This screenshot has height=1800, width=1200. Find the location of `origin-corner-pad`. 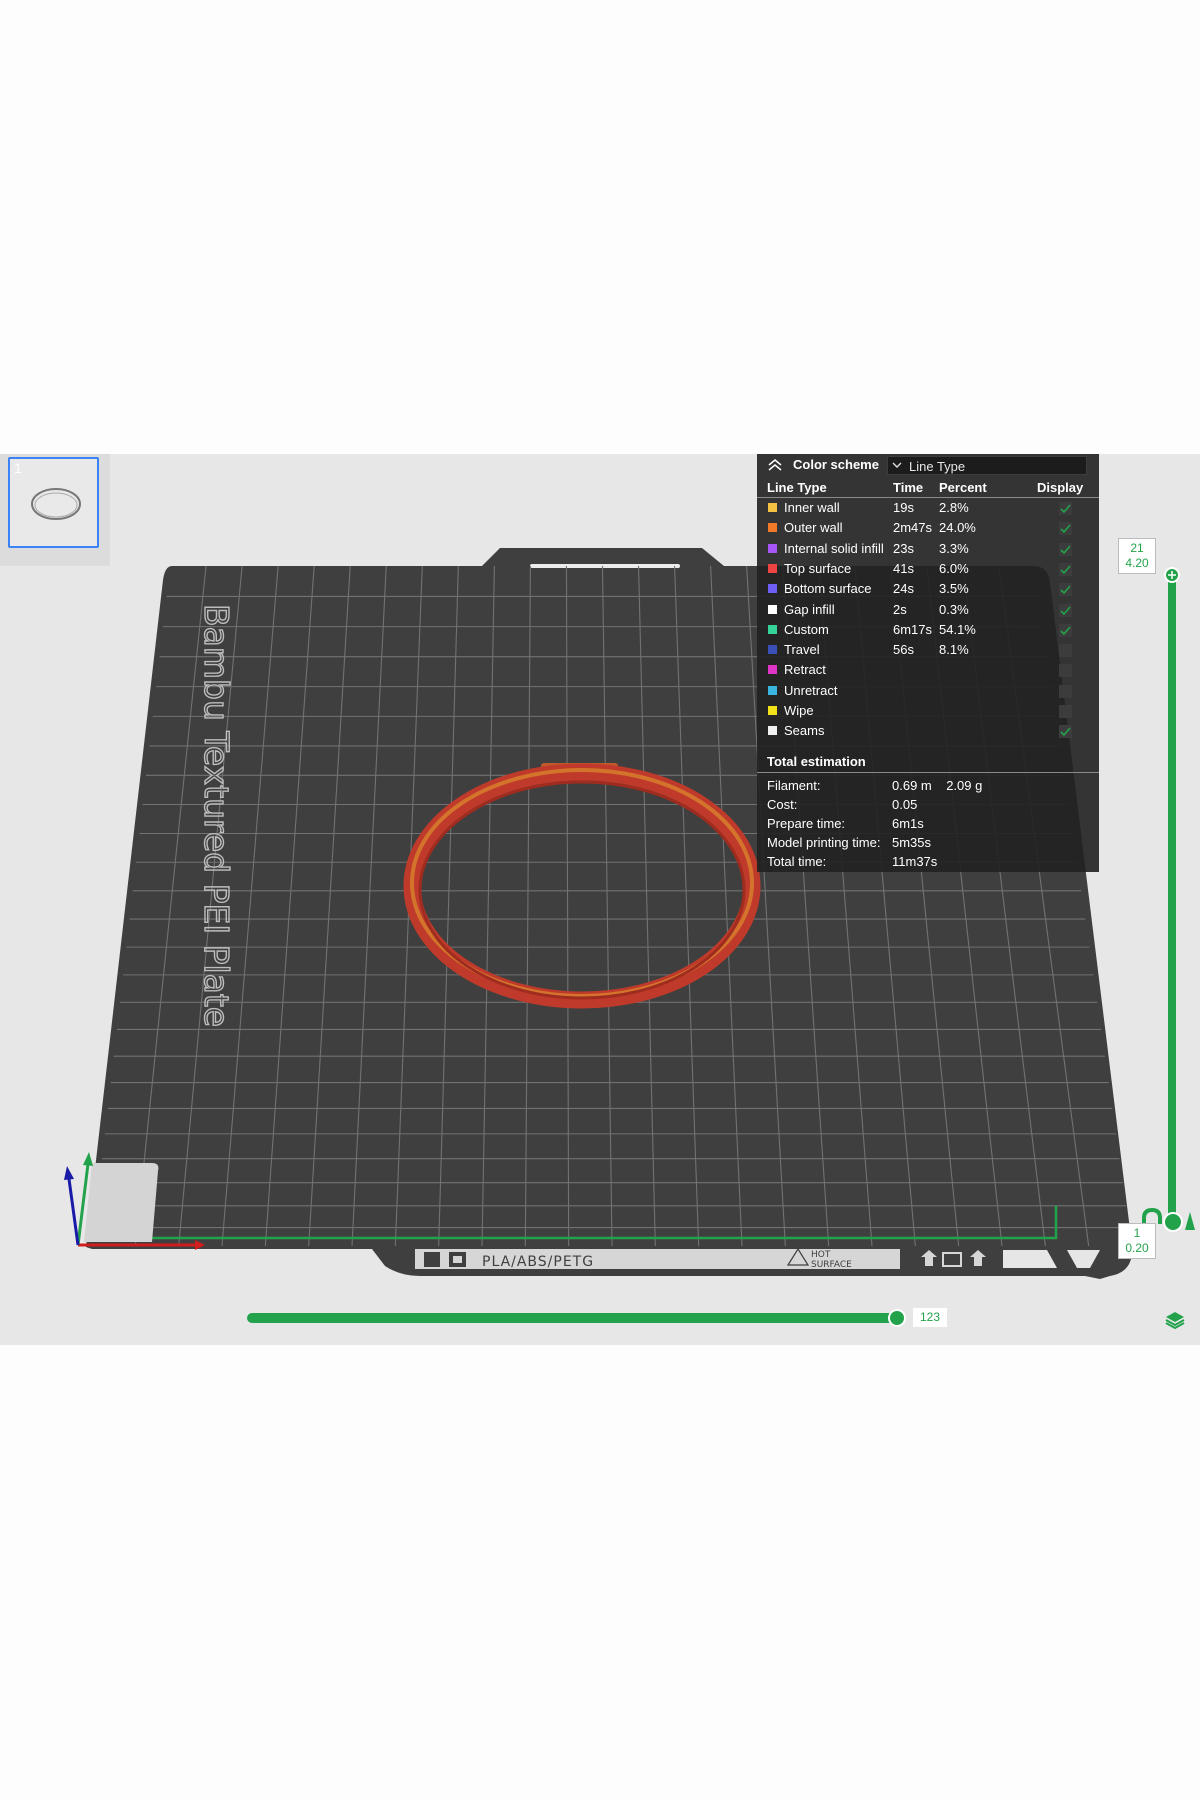

origin-corner-pad is located at coordinates (121, 1202).